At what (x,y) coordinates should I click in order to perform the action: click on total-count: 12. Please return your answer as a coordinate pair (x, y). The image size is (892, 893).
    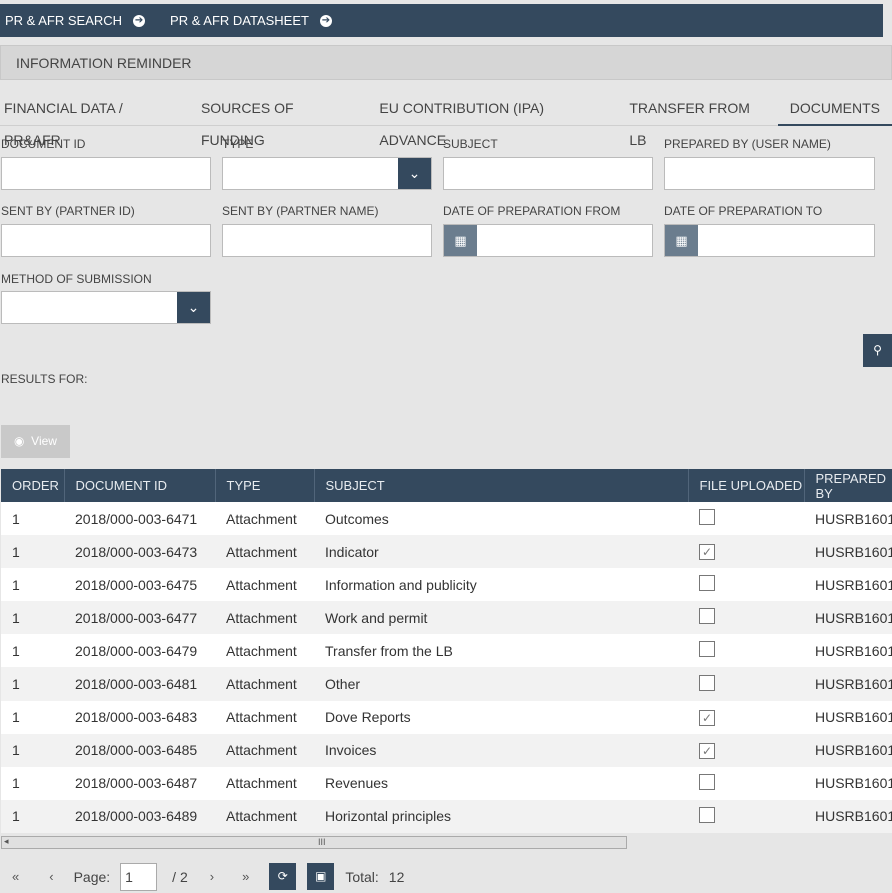
    Looking at the image, I should click on (396, 876).